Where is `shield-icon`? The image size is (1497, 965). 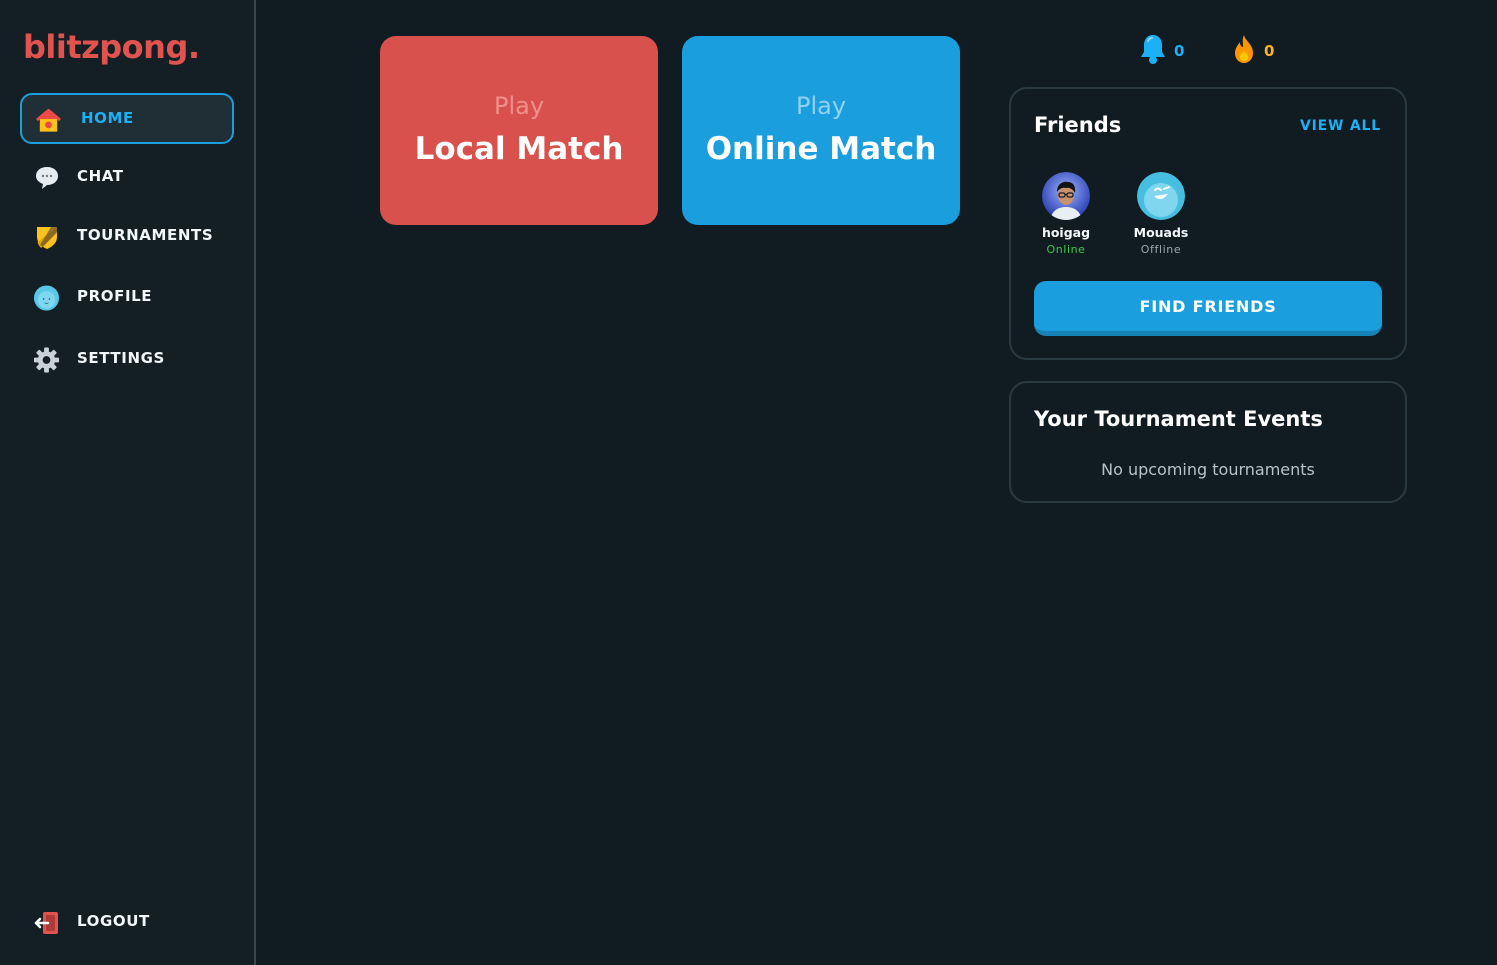 shield-icon is located at coordinates (46, 236).